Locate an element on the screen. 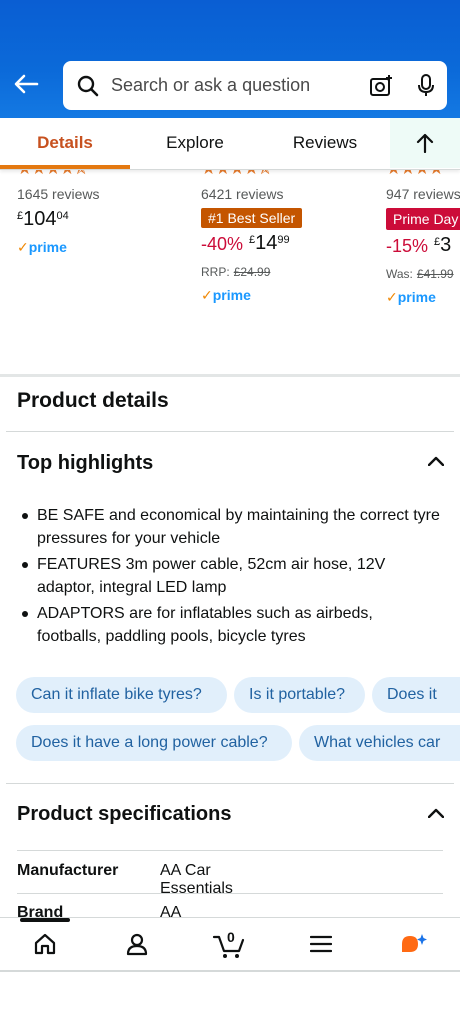  spec-key: Manufacturer is located at coordinates (68, 870).